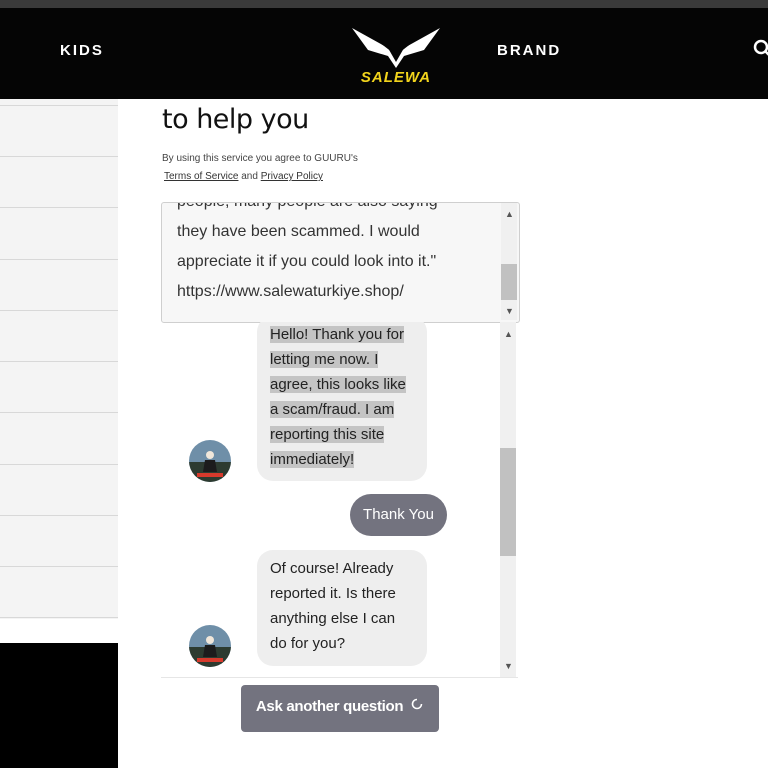 The image size is (768, 768). I want to click on message-line: Of course! Already, so click(332, 568).